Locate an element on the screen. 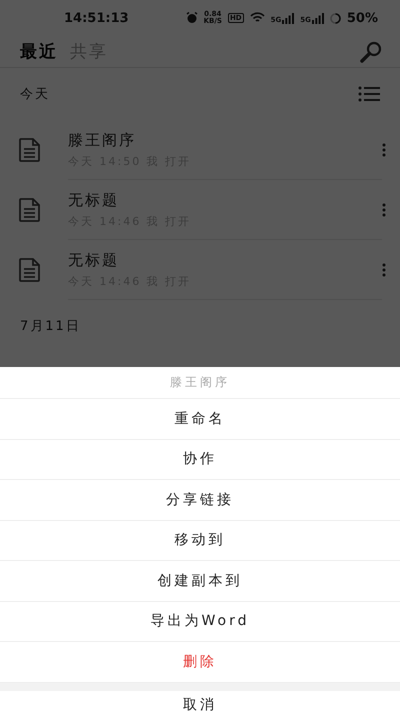  list-view-icon is located at coordinates (369, 94).